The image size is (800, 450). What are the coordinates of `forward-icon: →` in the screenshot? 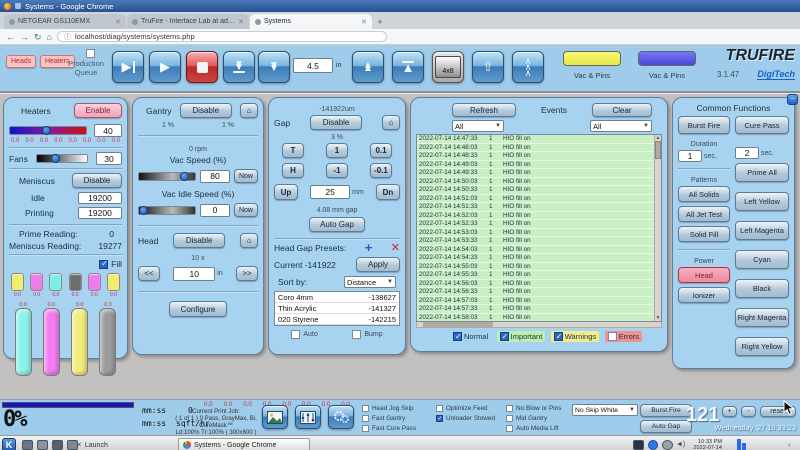 It's located at (24, 37).